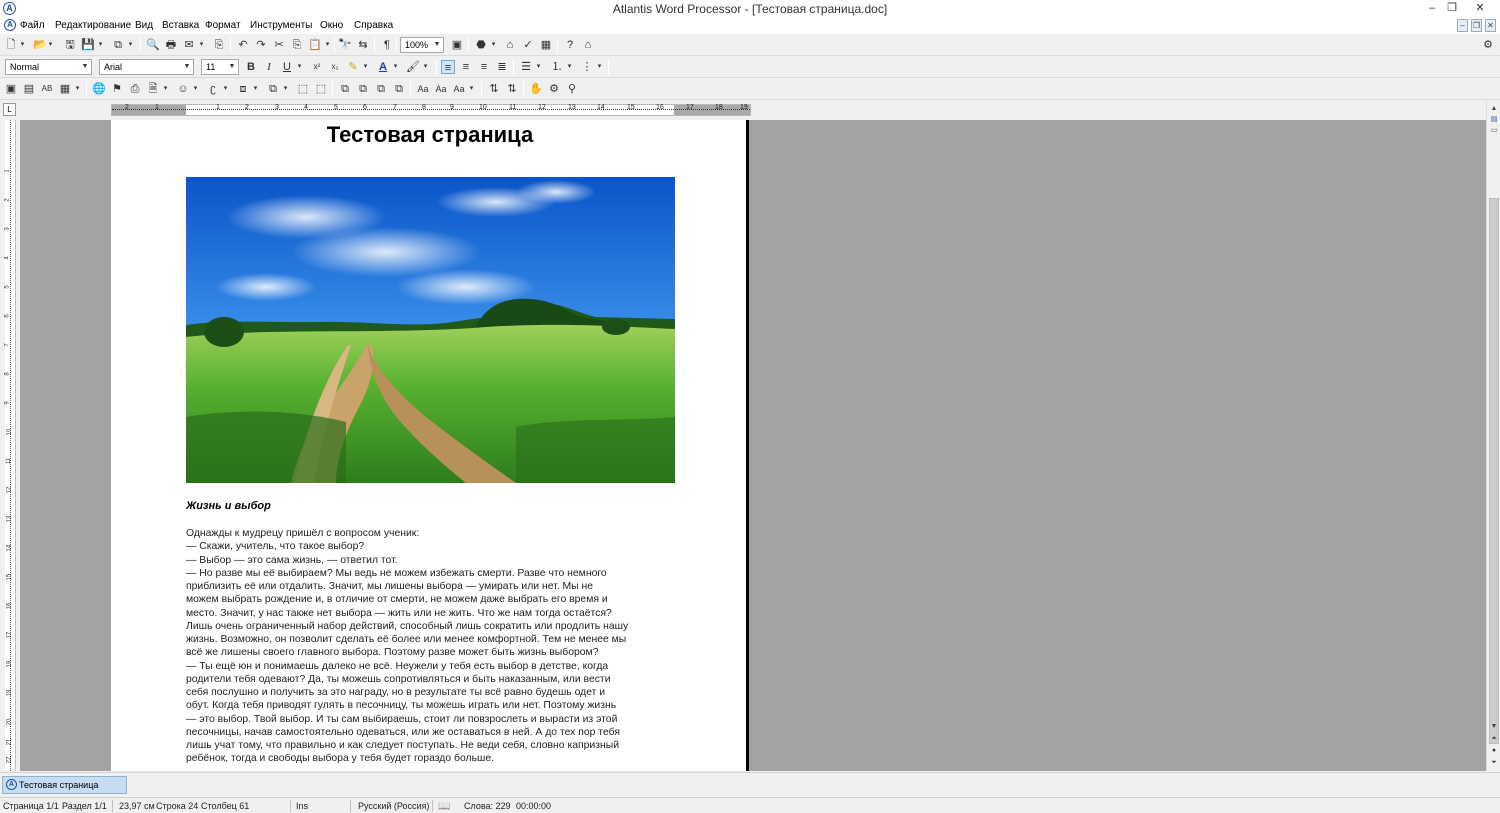 The height and width of the screenshot is (813, 1500). What do you see at coordinates (10, 25) in the screenshot?
I see `document-menu-icon: A` at bounding box center [10, 25].